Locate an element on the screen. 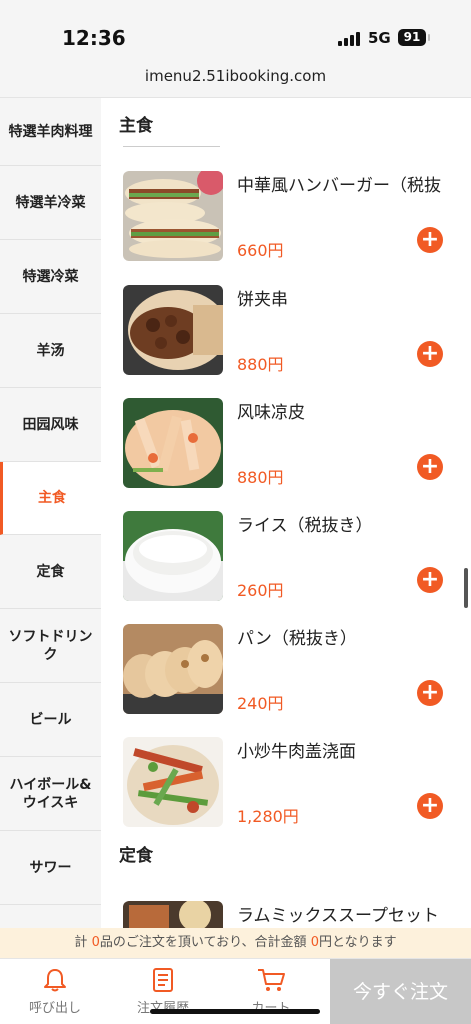  summary-prefix: 計 is located at coordinates (81, 942).